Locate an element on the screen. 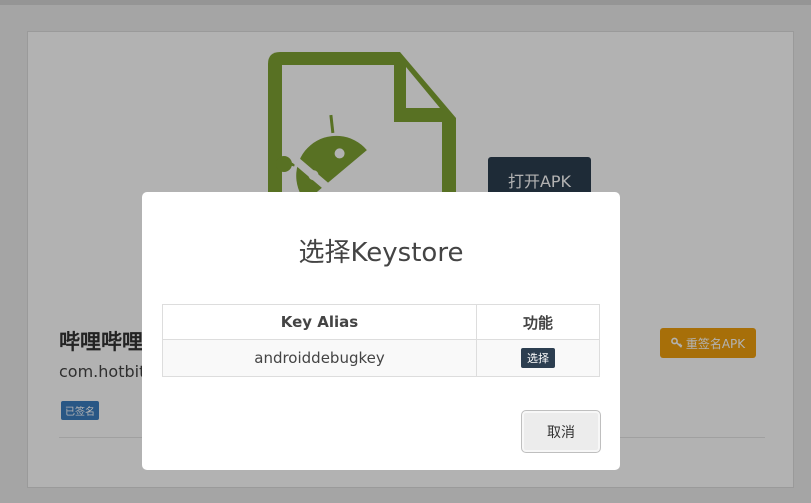 Image resolution: width=811 pixels, height=503 pixels. table-header-row: Key Alias 功能 is located at coordinates (381, 322).